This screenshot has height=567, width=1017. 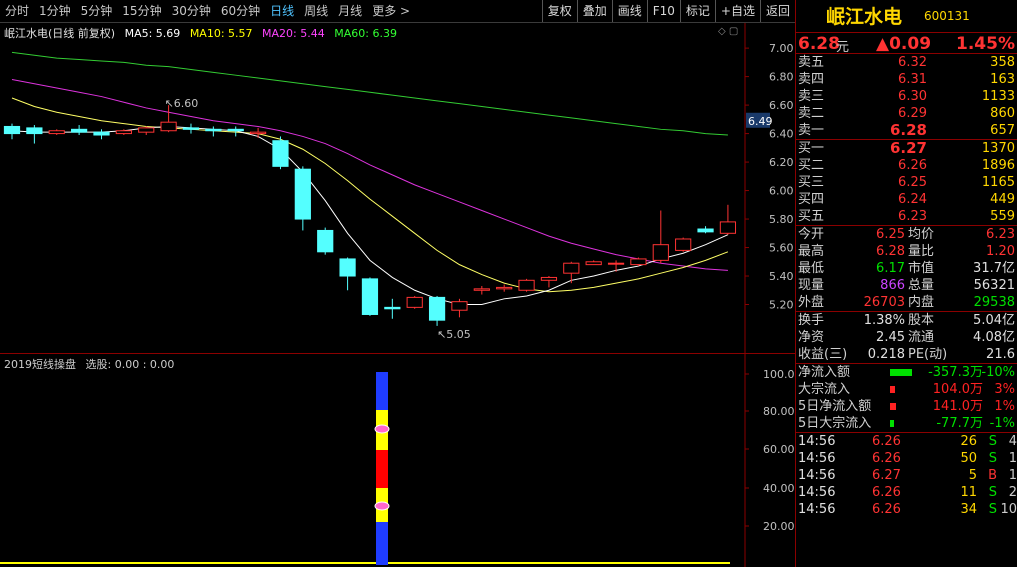 I want to click on stat-value: 1.20, so click(x=1000, y=251).